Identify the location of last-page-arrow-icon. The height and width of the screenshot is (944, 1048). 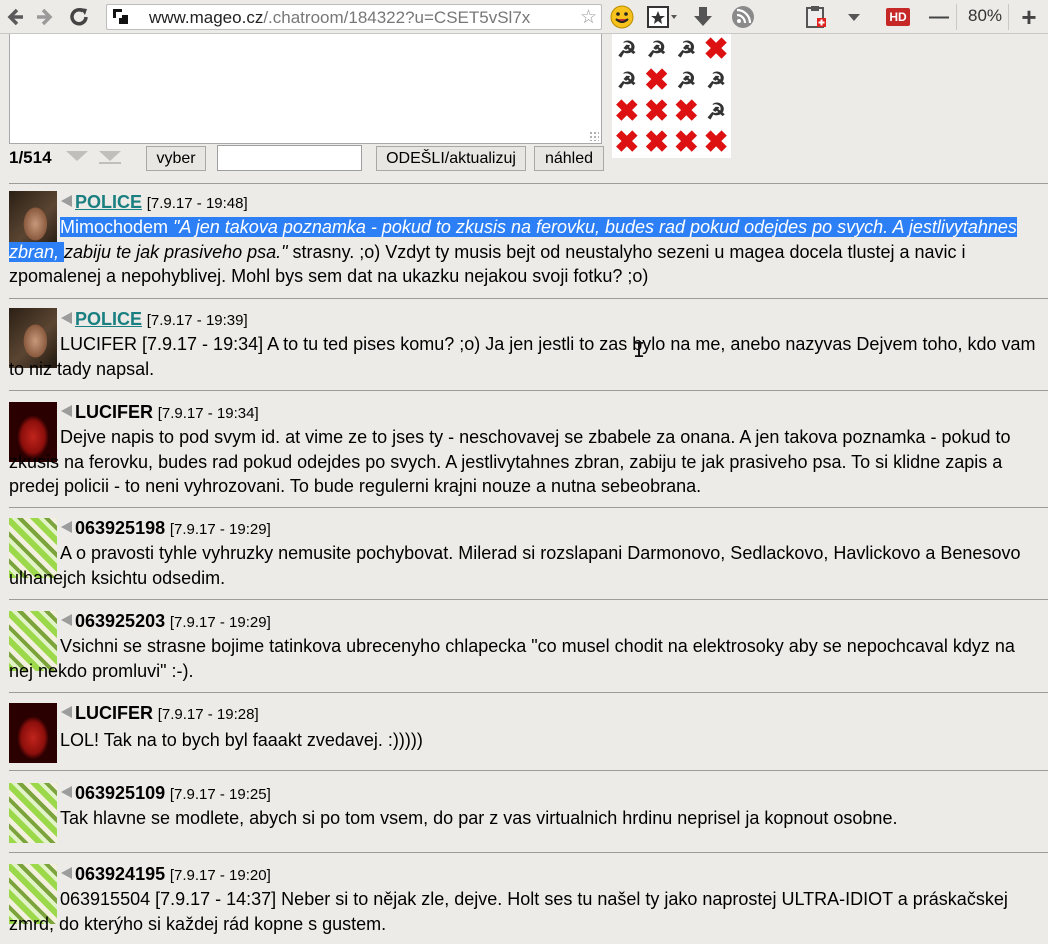
(110, 156).